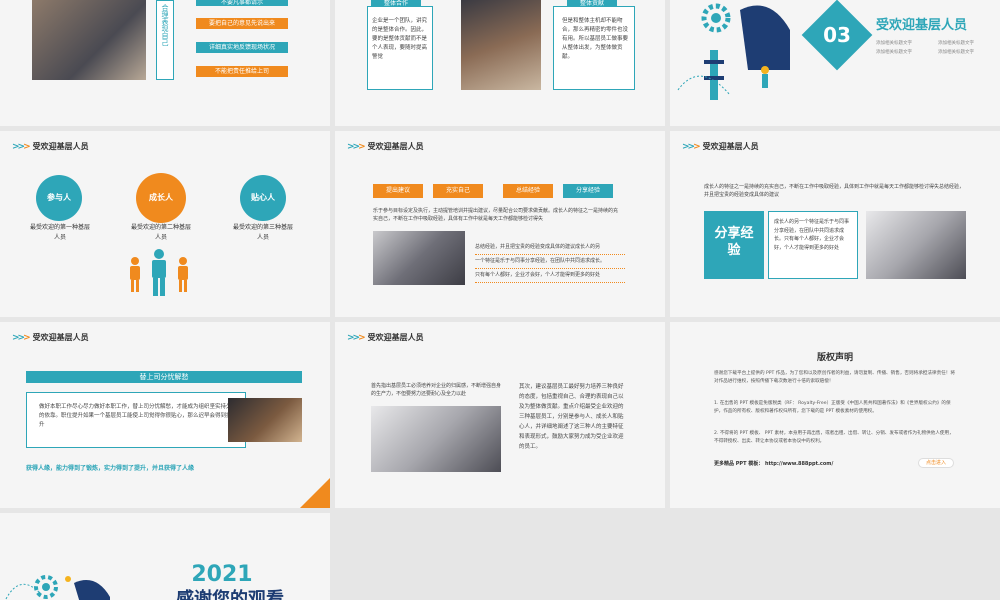 This screenshot has width=1000, height=600. What do you see at coordinates (222, 574) in the screenshot?
I see `year: 2021` at bounding box center [222, 574].